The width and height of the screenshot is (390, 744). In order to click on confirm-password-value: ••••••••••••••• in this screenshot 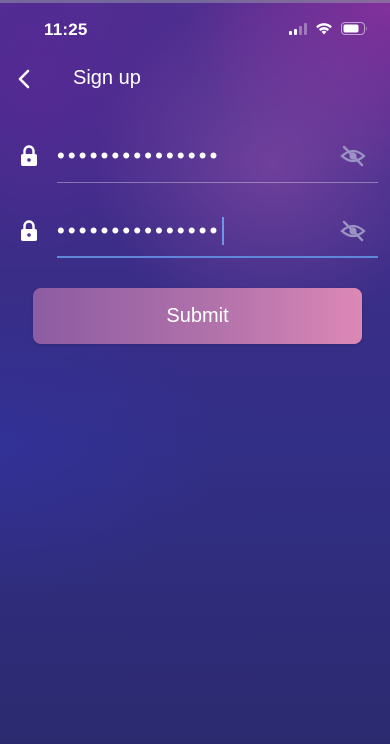, I will do `click(139, 230)`.